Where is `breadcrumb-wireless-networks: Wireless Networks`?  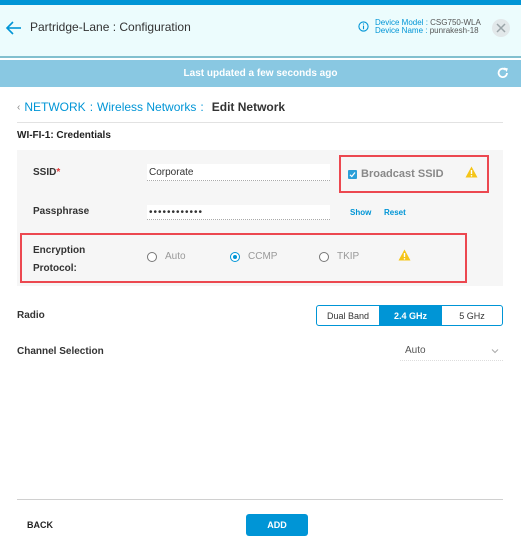
breadcrumb-wireless-networks: Wireless Networks is located at coordinates (146, 107).